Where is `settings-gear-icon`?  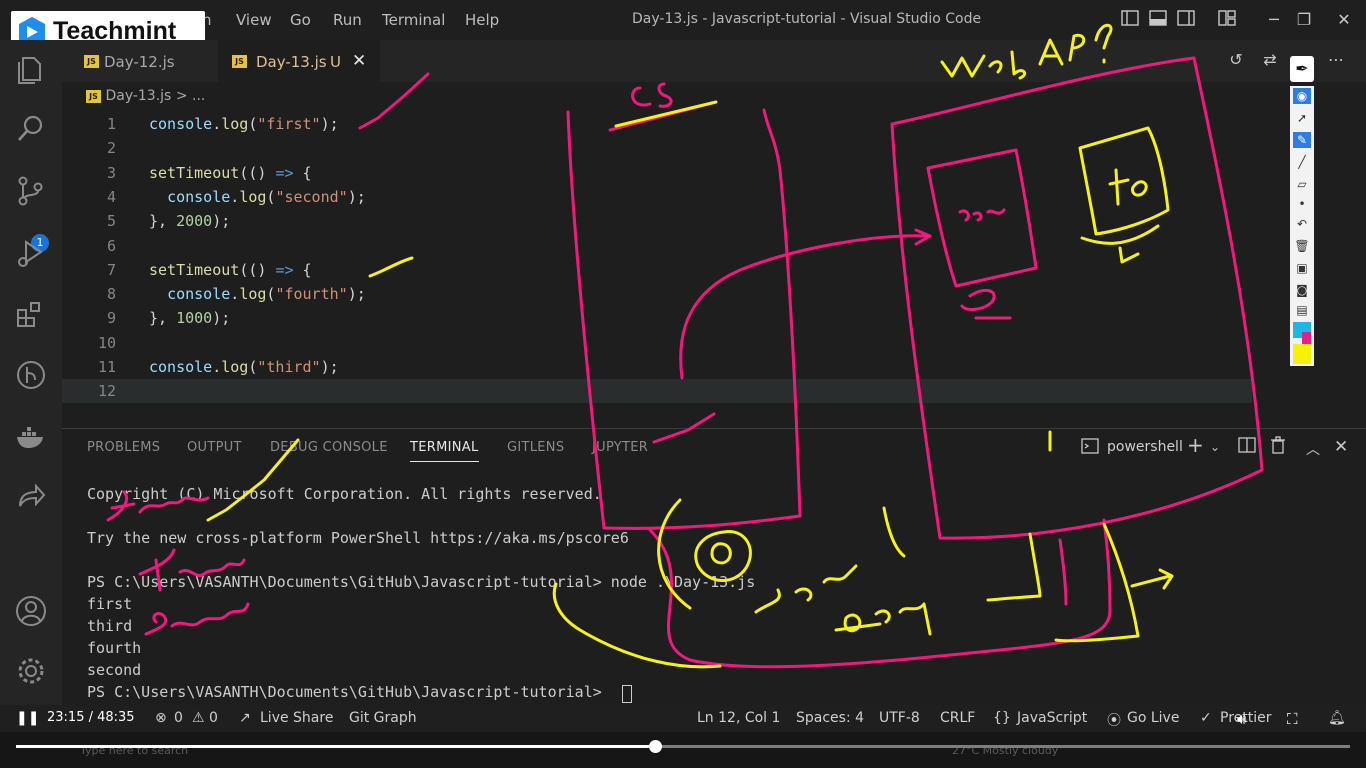 settings-gear-icon is located at coordinates (31, 671).